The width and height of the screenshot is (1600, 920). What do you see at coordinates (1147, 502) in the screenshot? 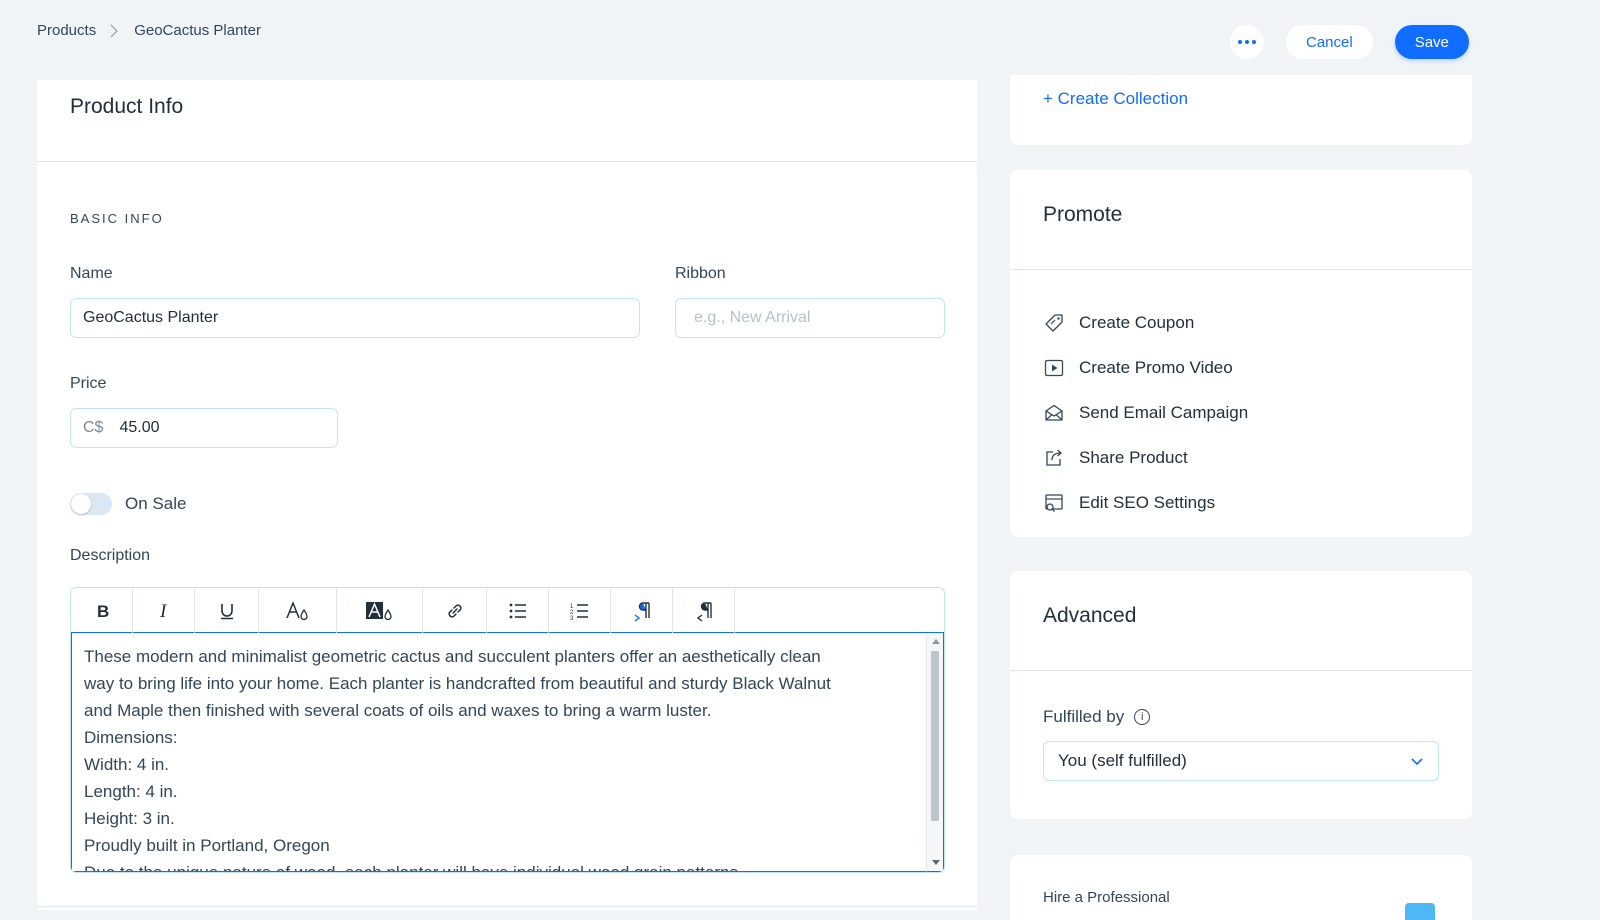
I see `promote-item-label: Edit SEO Settings` at bounding box center [1147, 502].